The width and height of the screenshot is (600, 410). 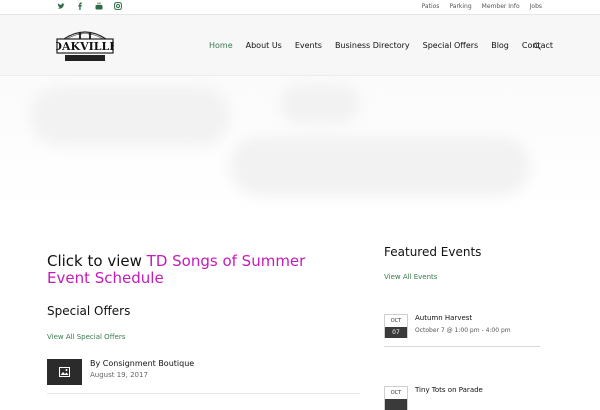 I want to click on nav-home: Home, so click(x=221, y=45).